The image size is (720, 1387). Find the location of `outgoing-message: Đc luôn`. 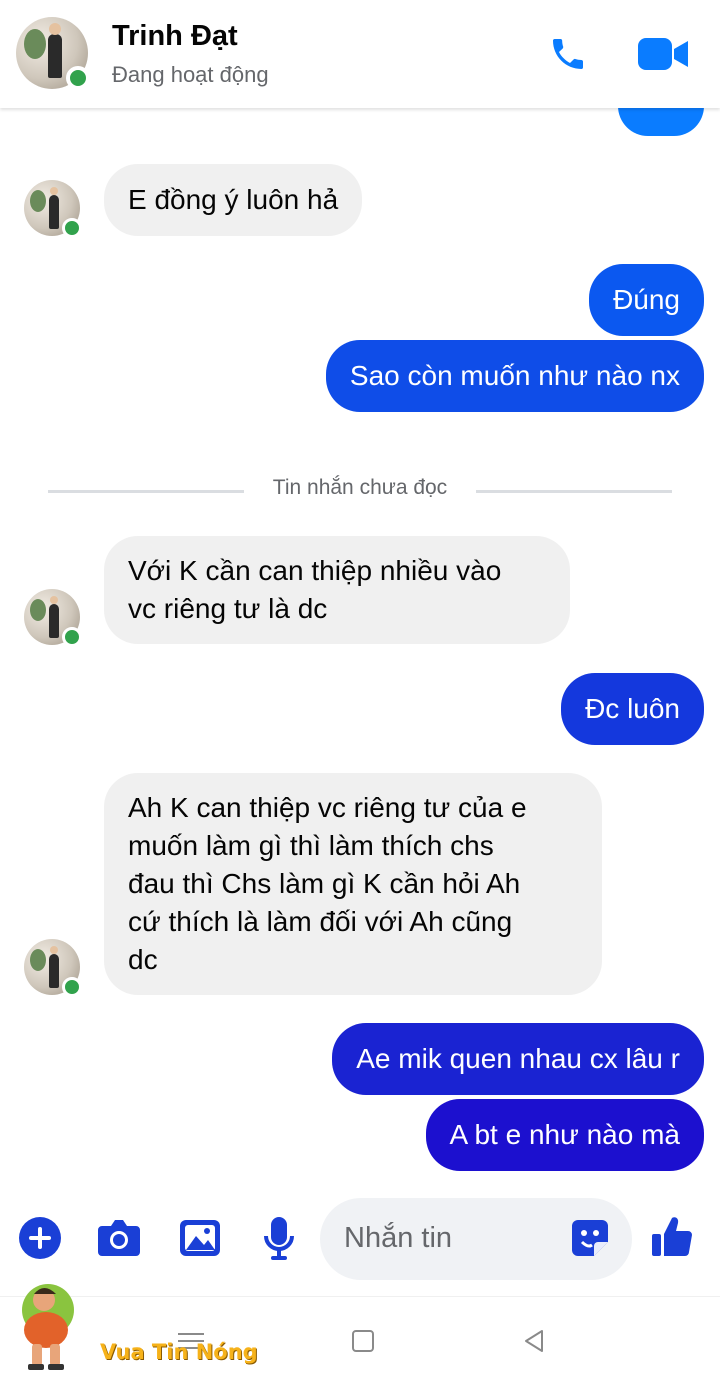

outgoing-message: Đc luôn is located at coordinates (632, 709).